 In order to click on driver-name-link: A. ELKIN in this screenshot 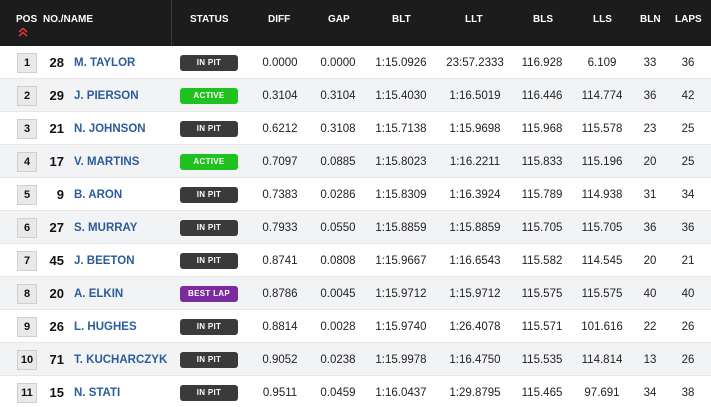, I will do `click(98, 294)`.